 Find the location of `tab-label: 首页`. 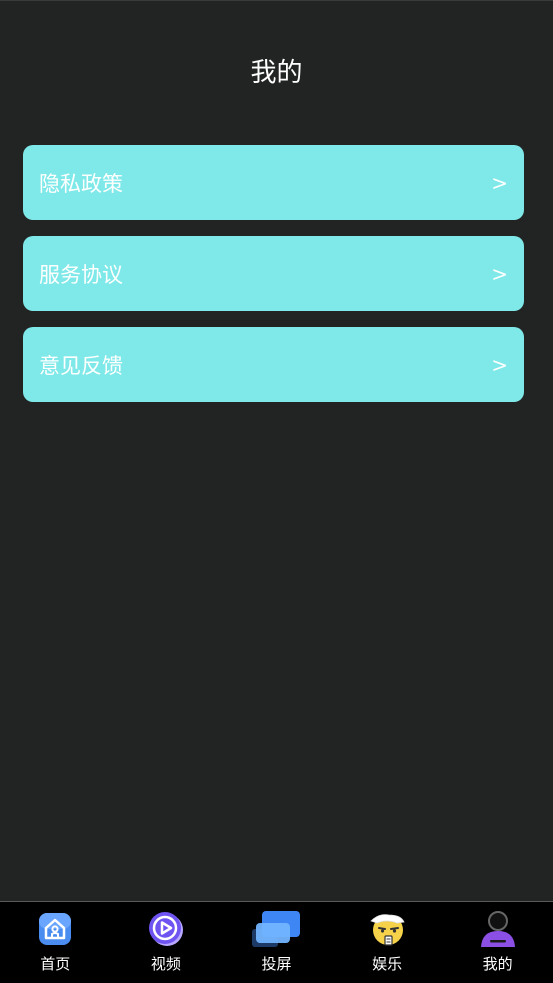

tab-label: 首页 is located at coordinates (55, 964).